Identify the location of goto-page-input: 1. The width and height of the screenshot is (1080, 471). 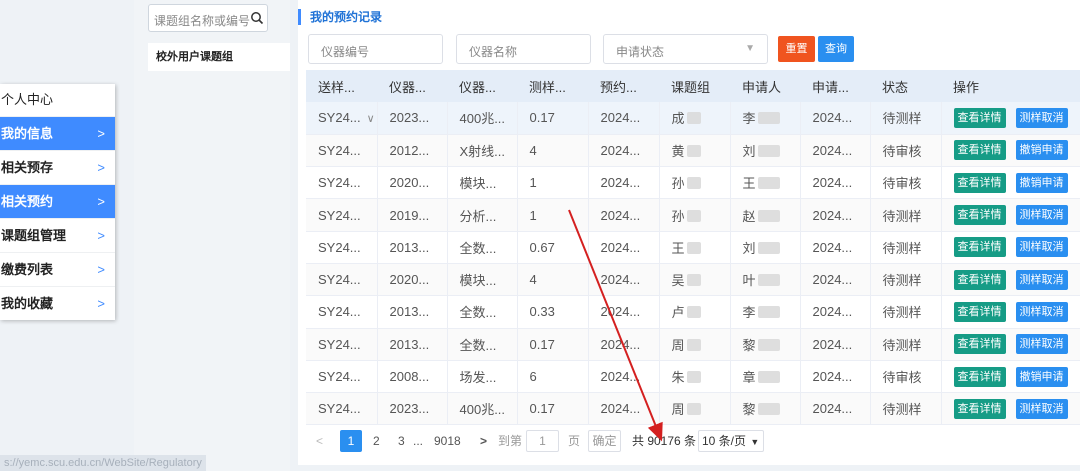
(542, 441).